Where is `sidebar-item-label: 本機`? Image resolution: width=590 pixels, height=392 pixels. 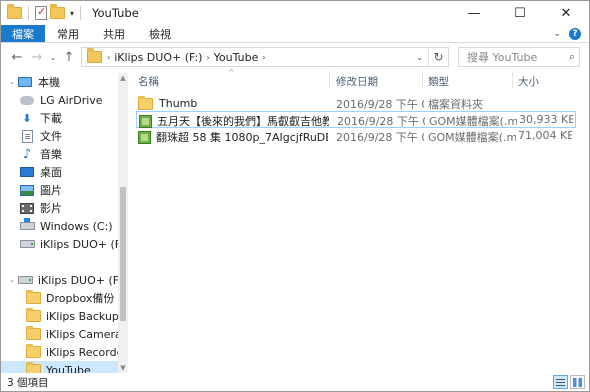 sidebar-item-label: 本機 is located at coordinates (49, 82).